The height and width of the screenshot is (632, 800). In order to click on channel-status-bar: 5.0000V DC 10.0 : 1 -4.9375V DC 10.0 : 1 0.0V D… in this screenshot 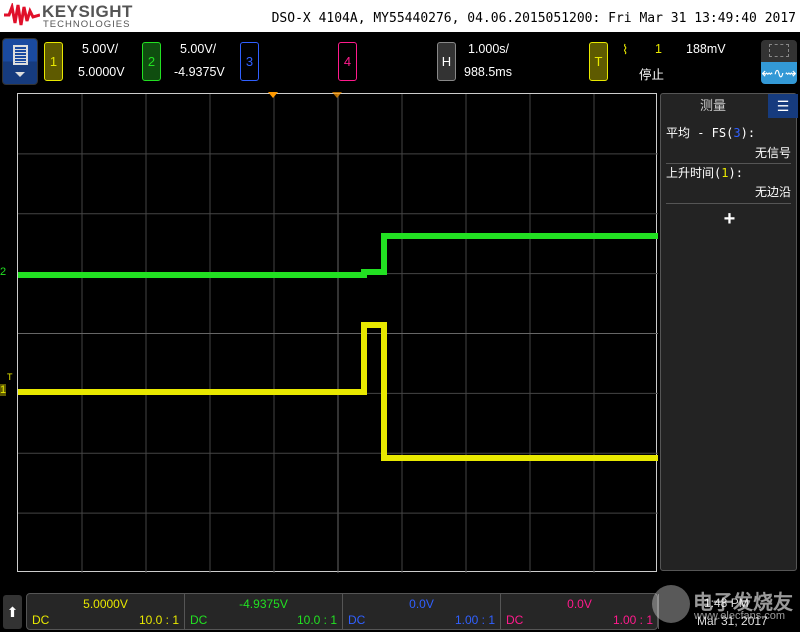, I will do `click(342, 611)`.